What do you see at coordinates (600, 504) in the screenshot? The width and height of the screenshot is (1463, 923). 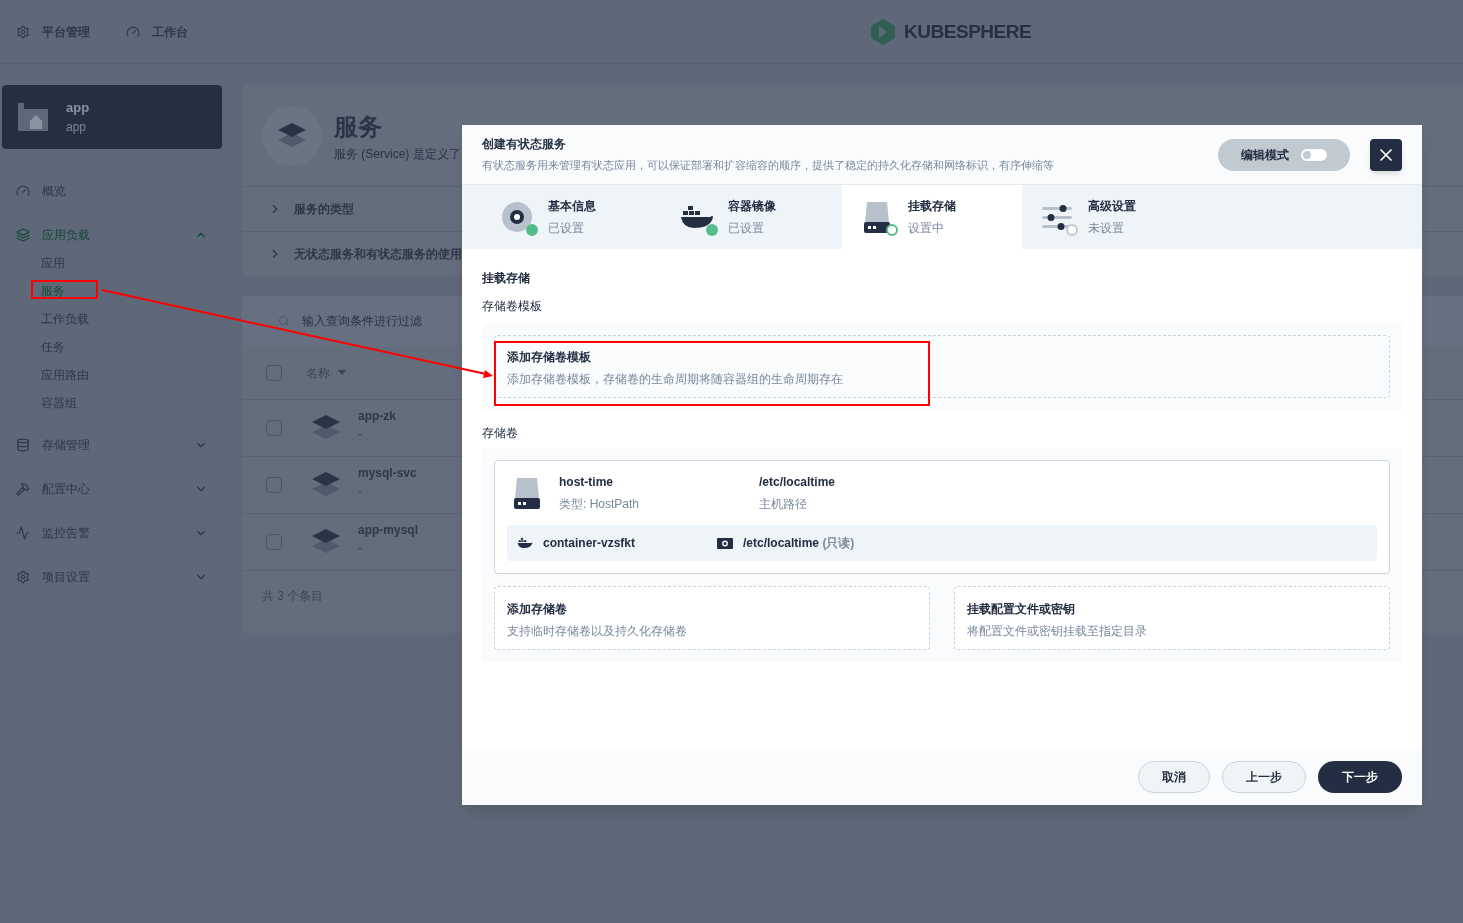 I see `volume-type: 类型: HostPath` at bounding box center [600, 504].